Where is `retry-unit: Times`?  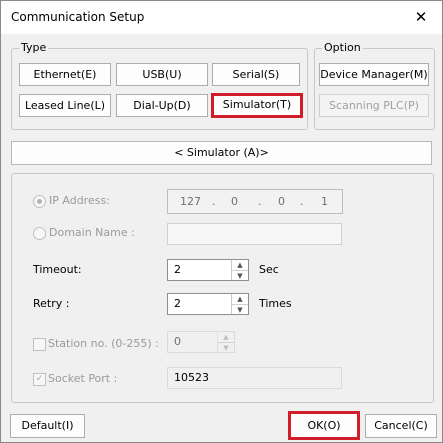
retry-unit: Times is located at coordinates (275, 303).